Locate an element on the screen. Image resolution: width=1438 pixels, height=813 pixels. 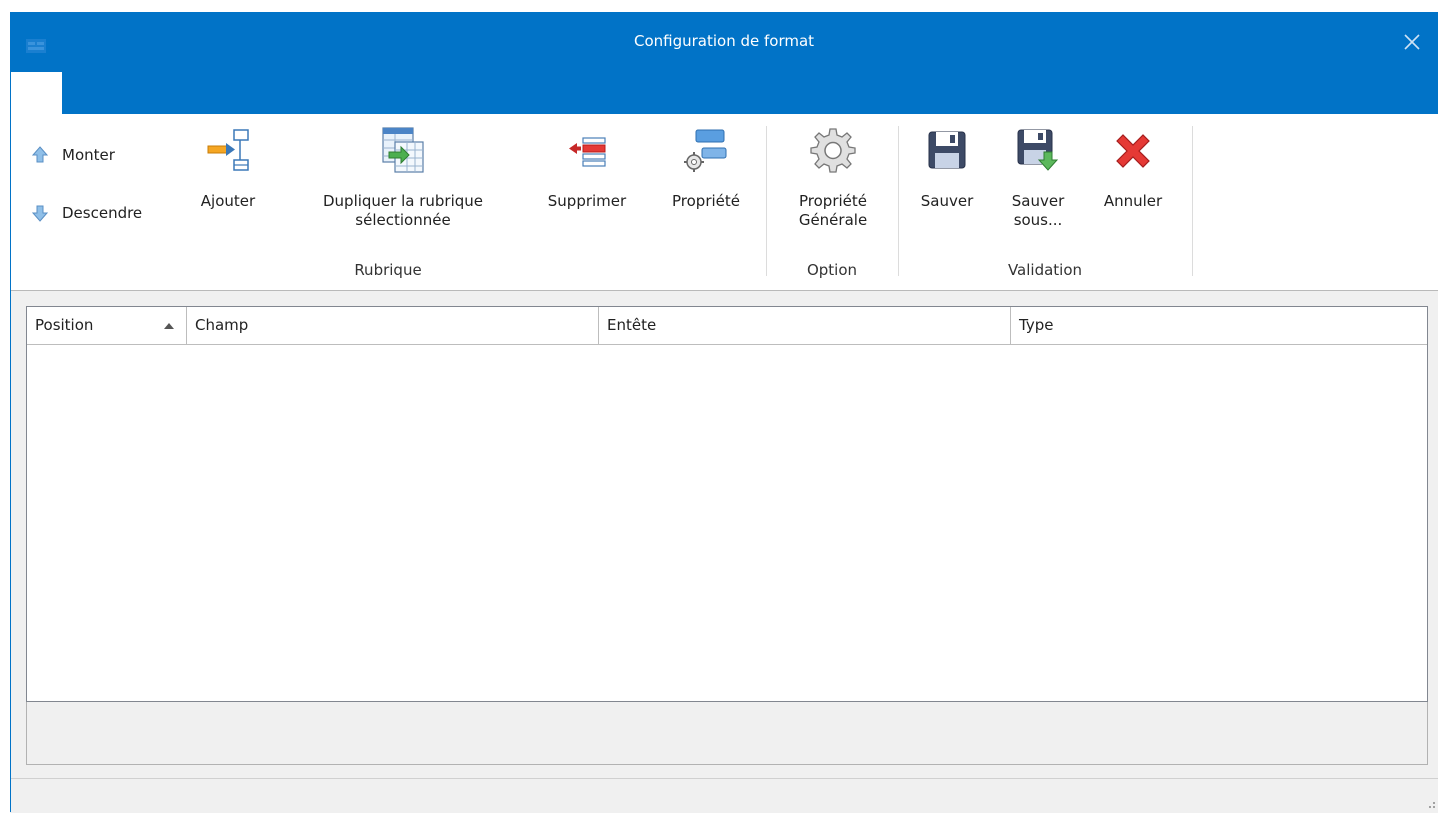
add-field-label: Ajouter is located at coordinates (228, 201).